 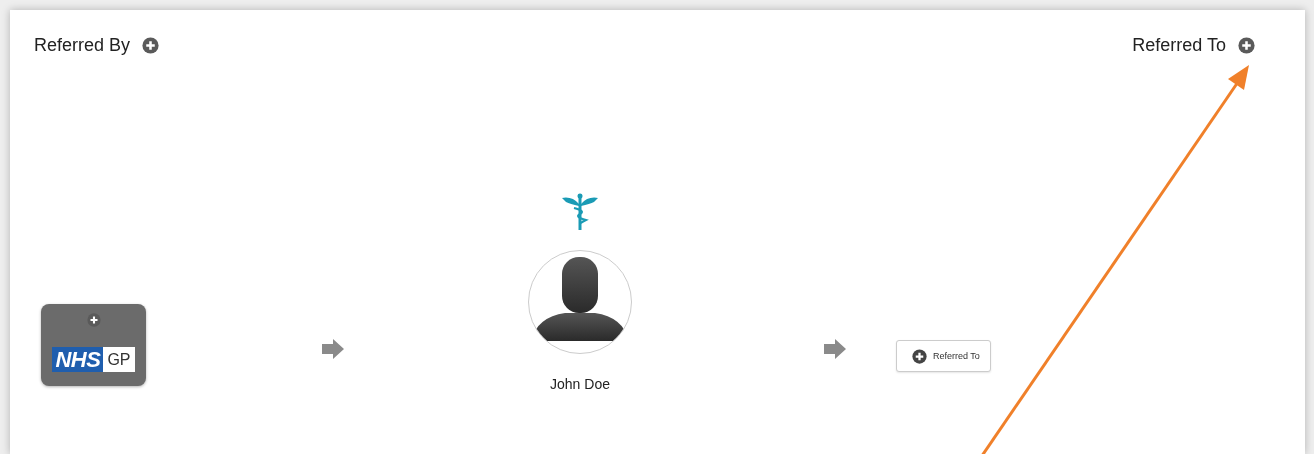 What do you see at coordinates (82, 45) in the screenshot?
I see `section-title: Referred By` at bounding box center [82, 45].